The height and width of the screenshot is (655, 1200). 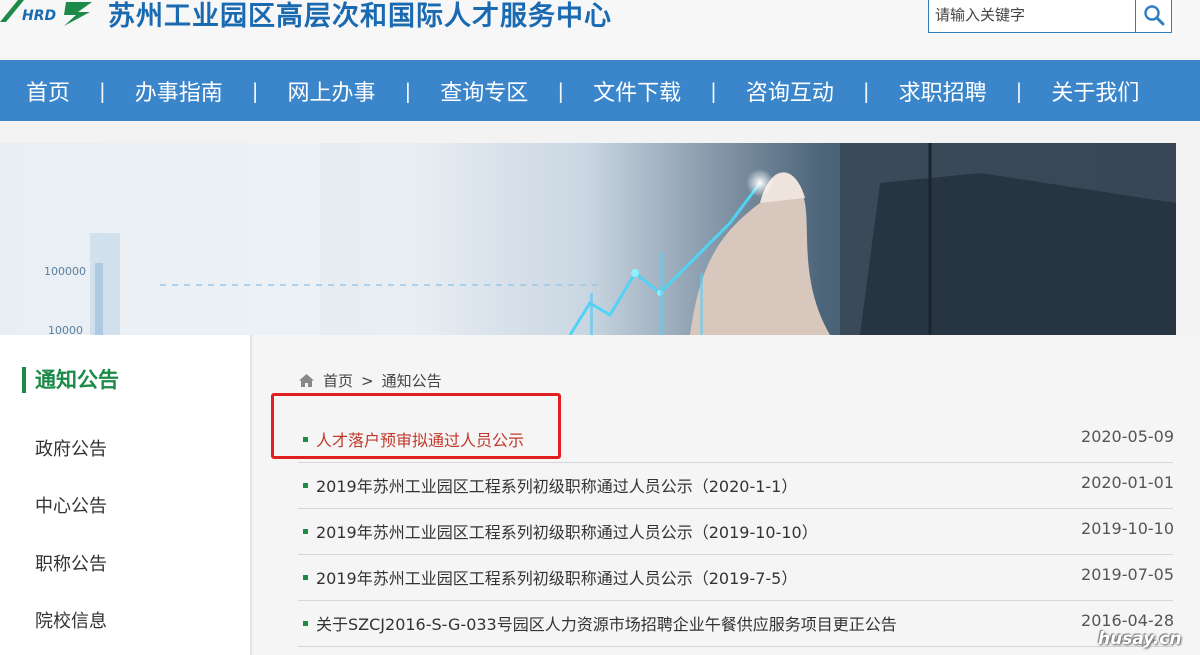 I want to click on nav-item-online-services: 网上办事, so click(x=332, y=91).